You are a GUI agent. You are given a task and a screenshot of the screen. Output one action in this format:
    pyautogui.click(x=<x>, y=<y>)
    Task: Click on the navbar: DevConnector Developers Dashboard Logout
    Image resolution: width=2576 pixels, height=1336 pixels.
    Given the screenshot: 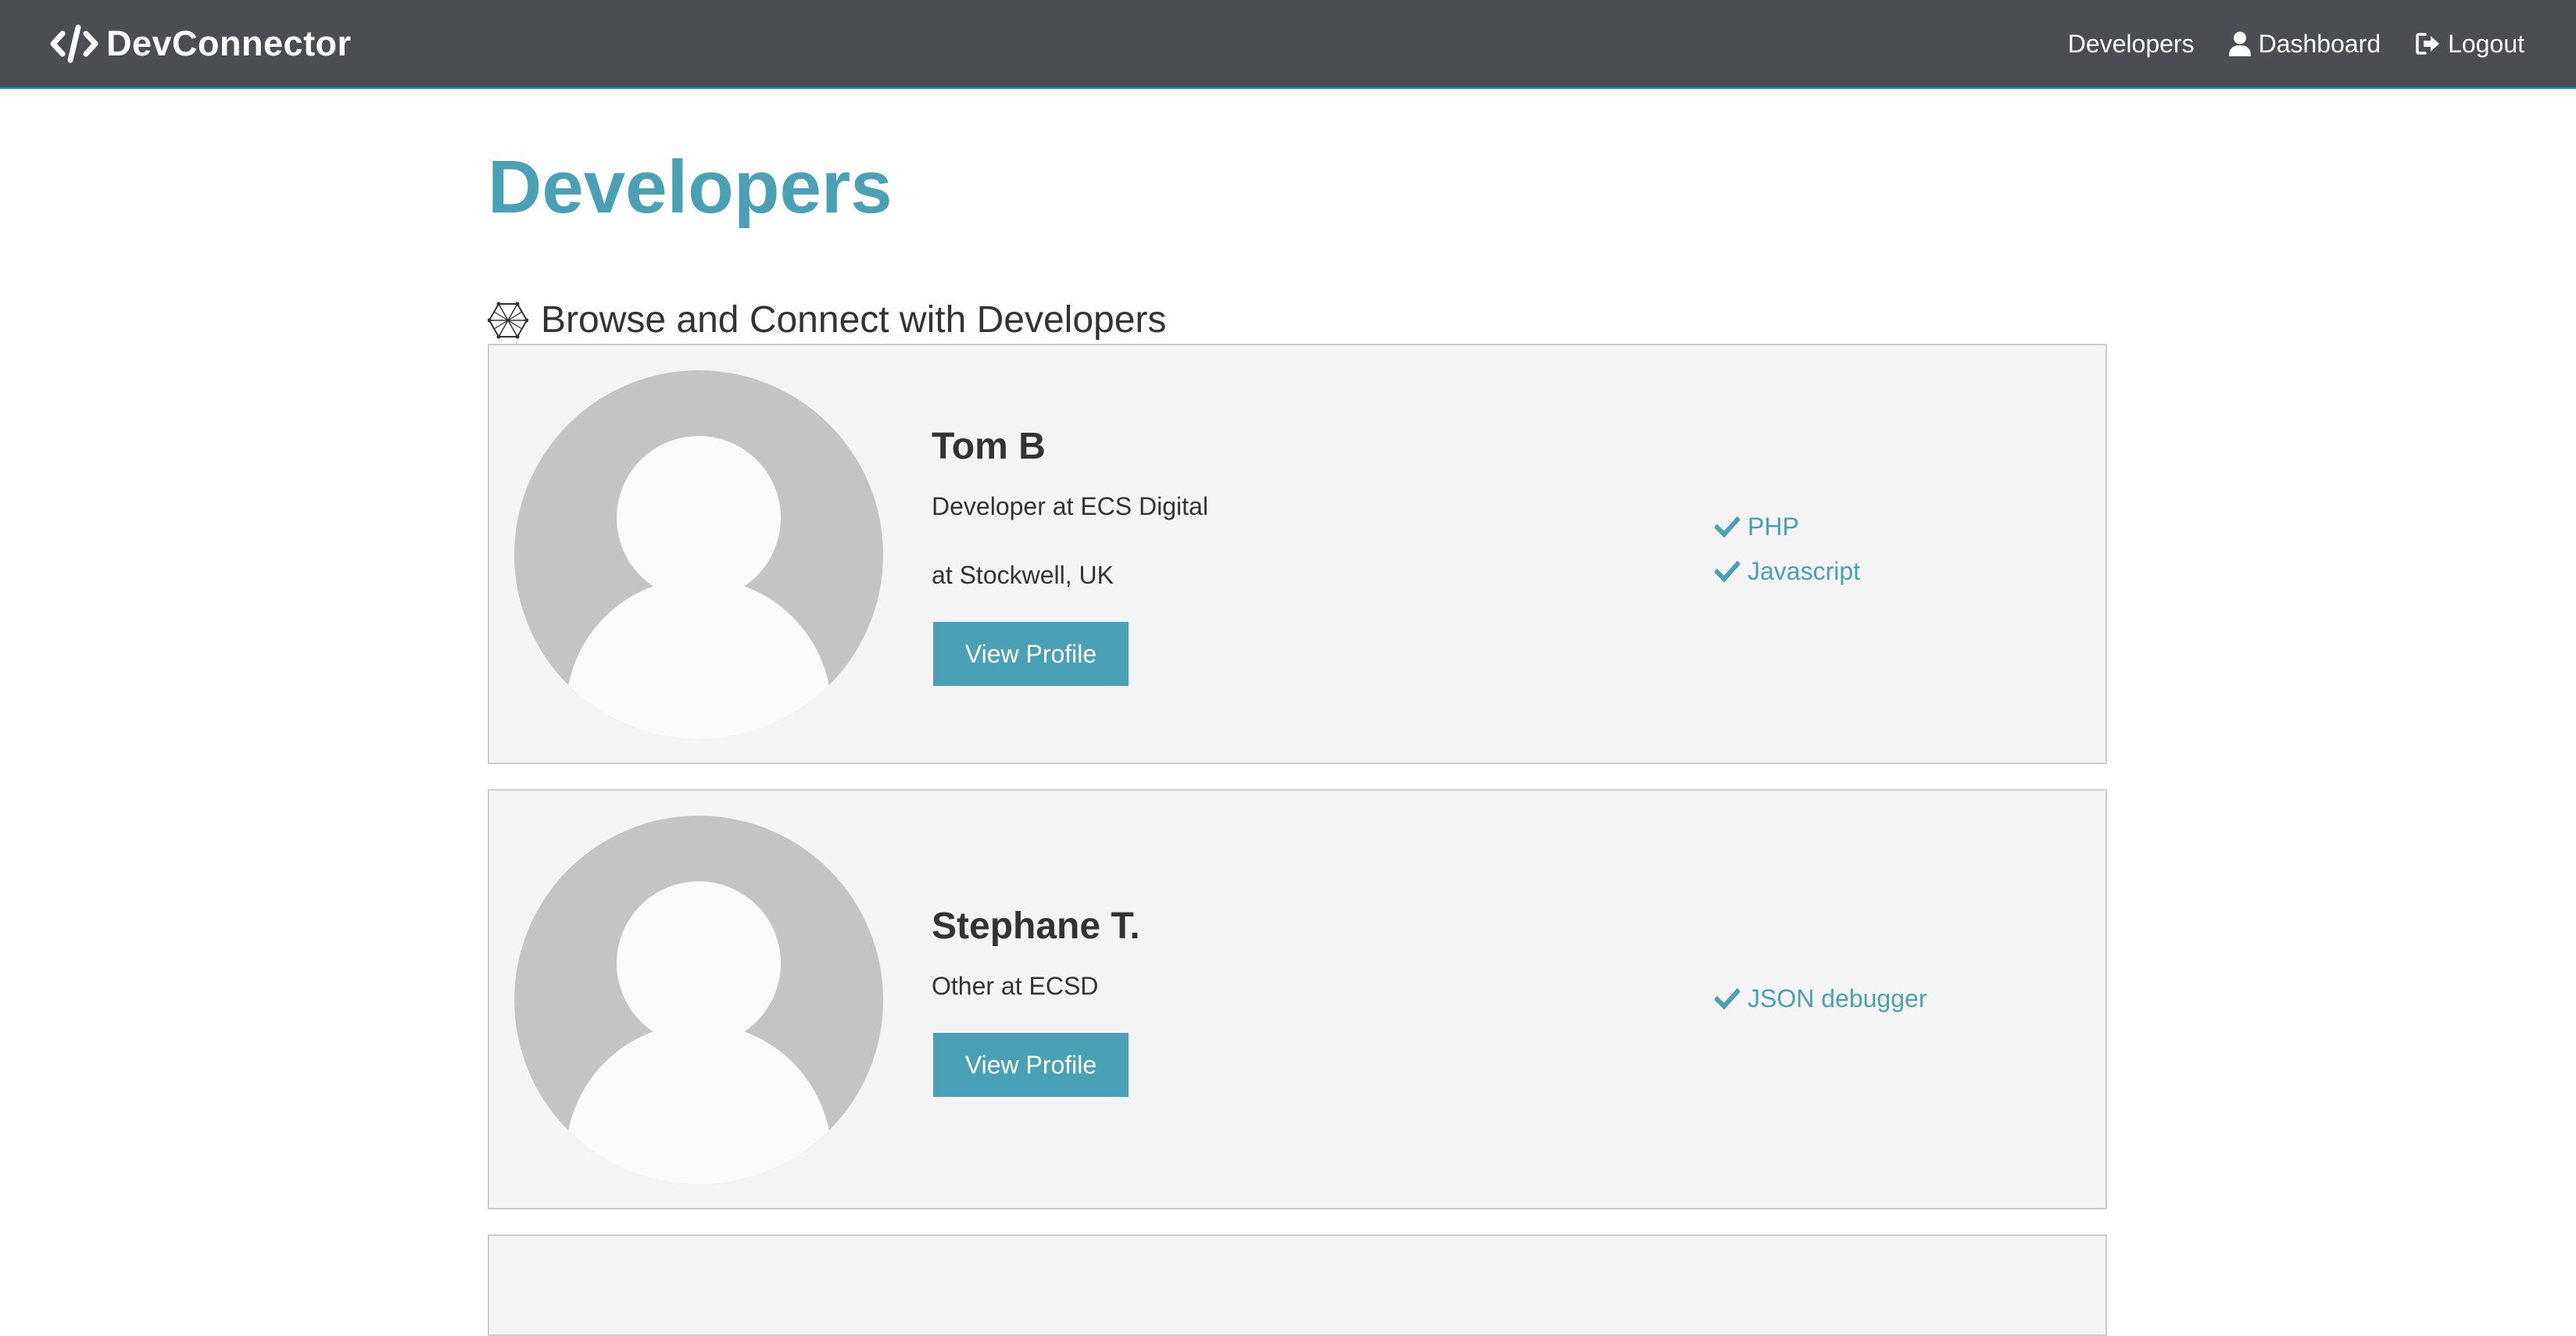 What is the action you would take?
    pyautogui.click(x=1288, y=44)
    